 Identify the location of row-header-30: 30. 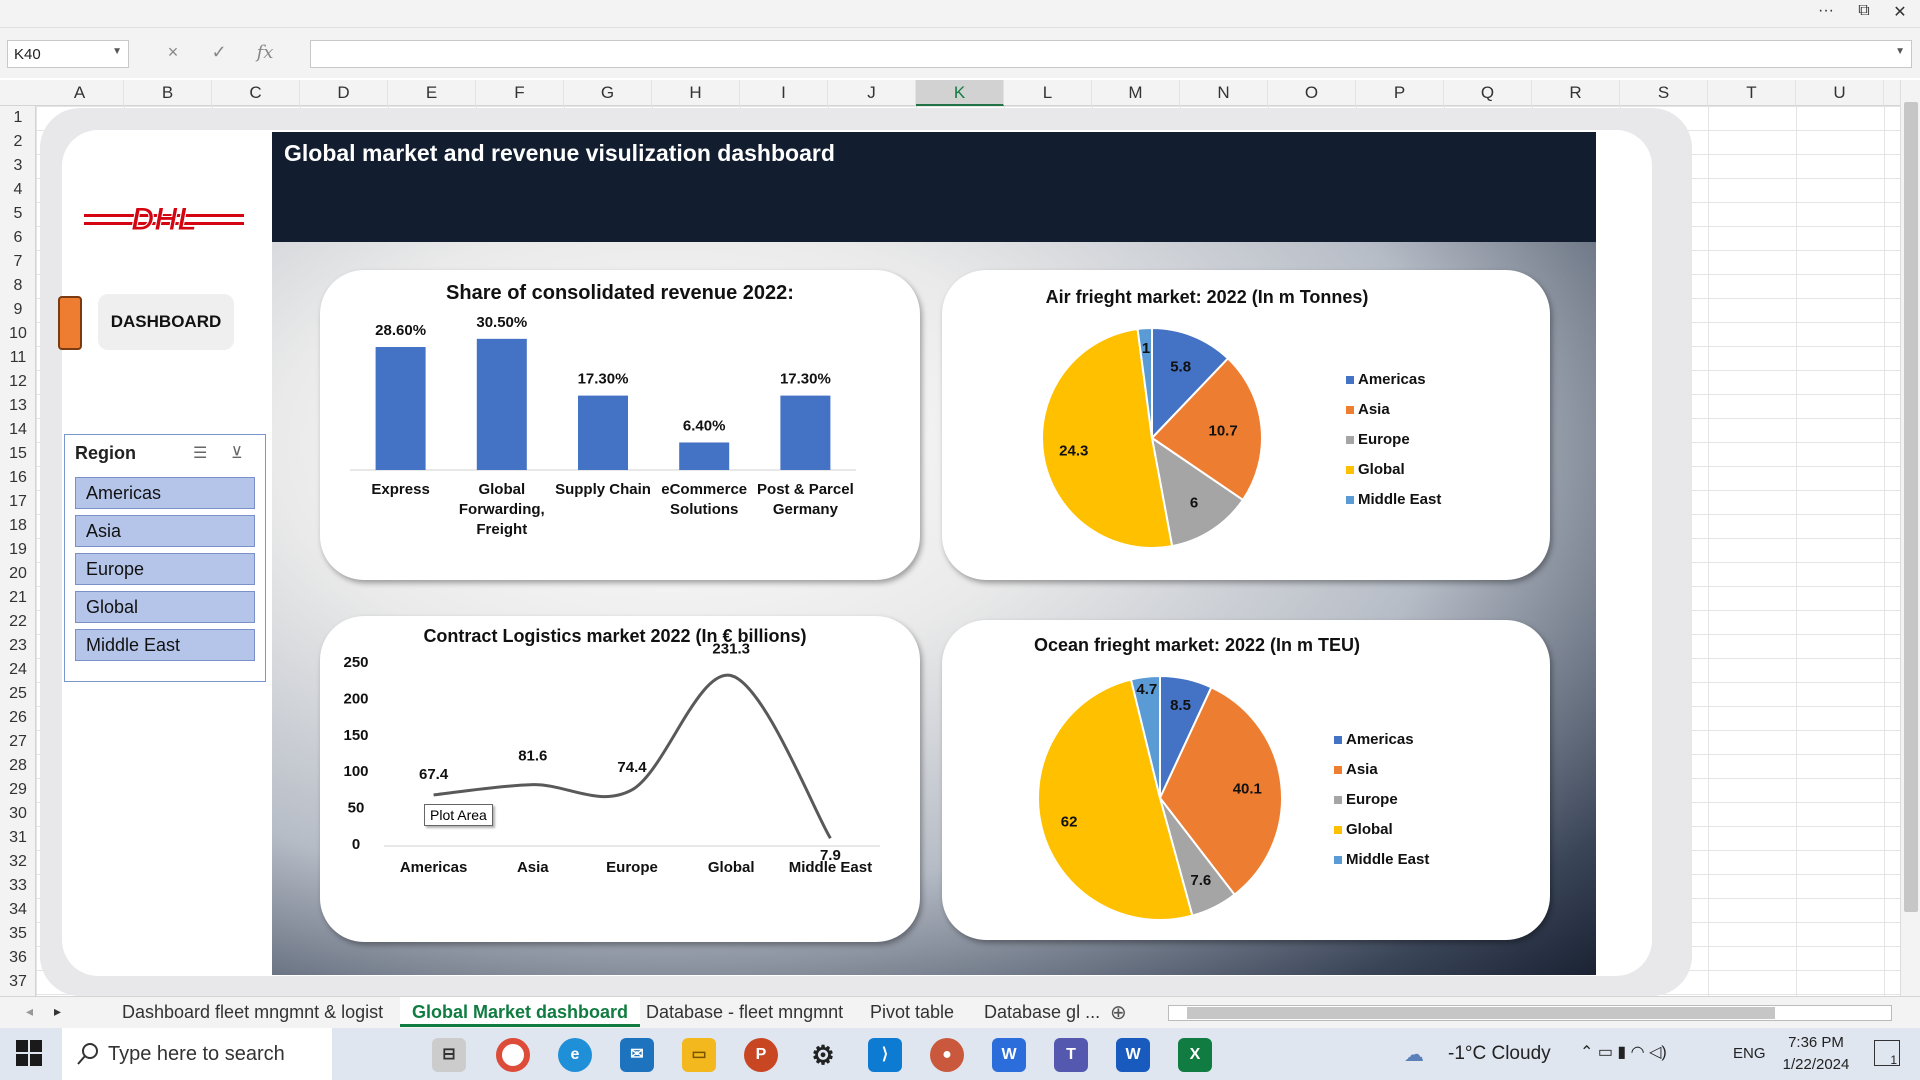
(18, 814).